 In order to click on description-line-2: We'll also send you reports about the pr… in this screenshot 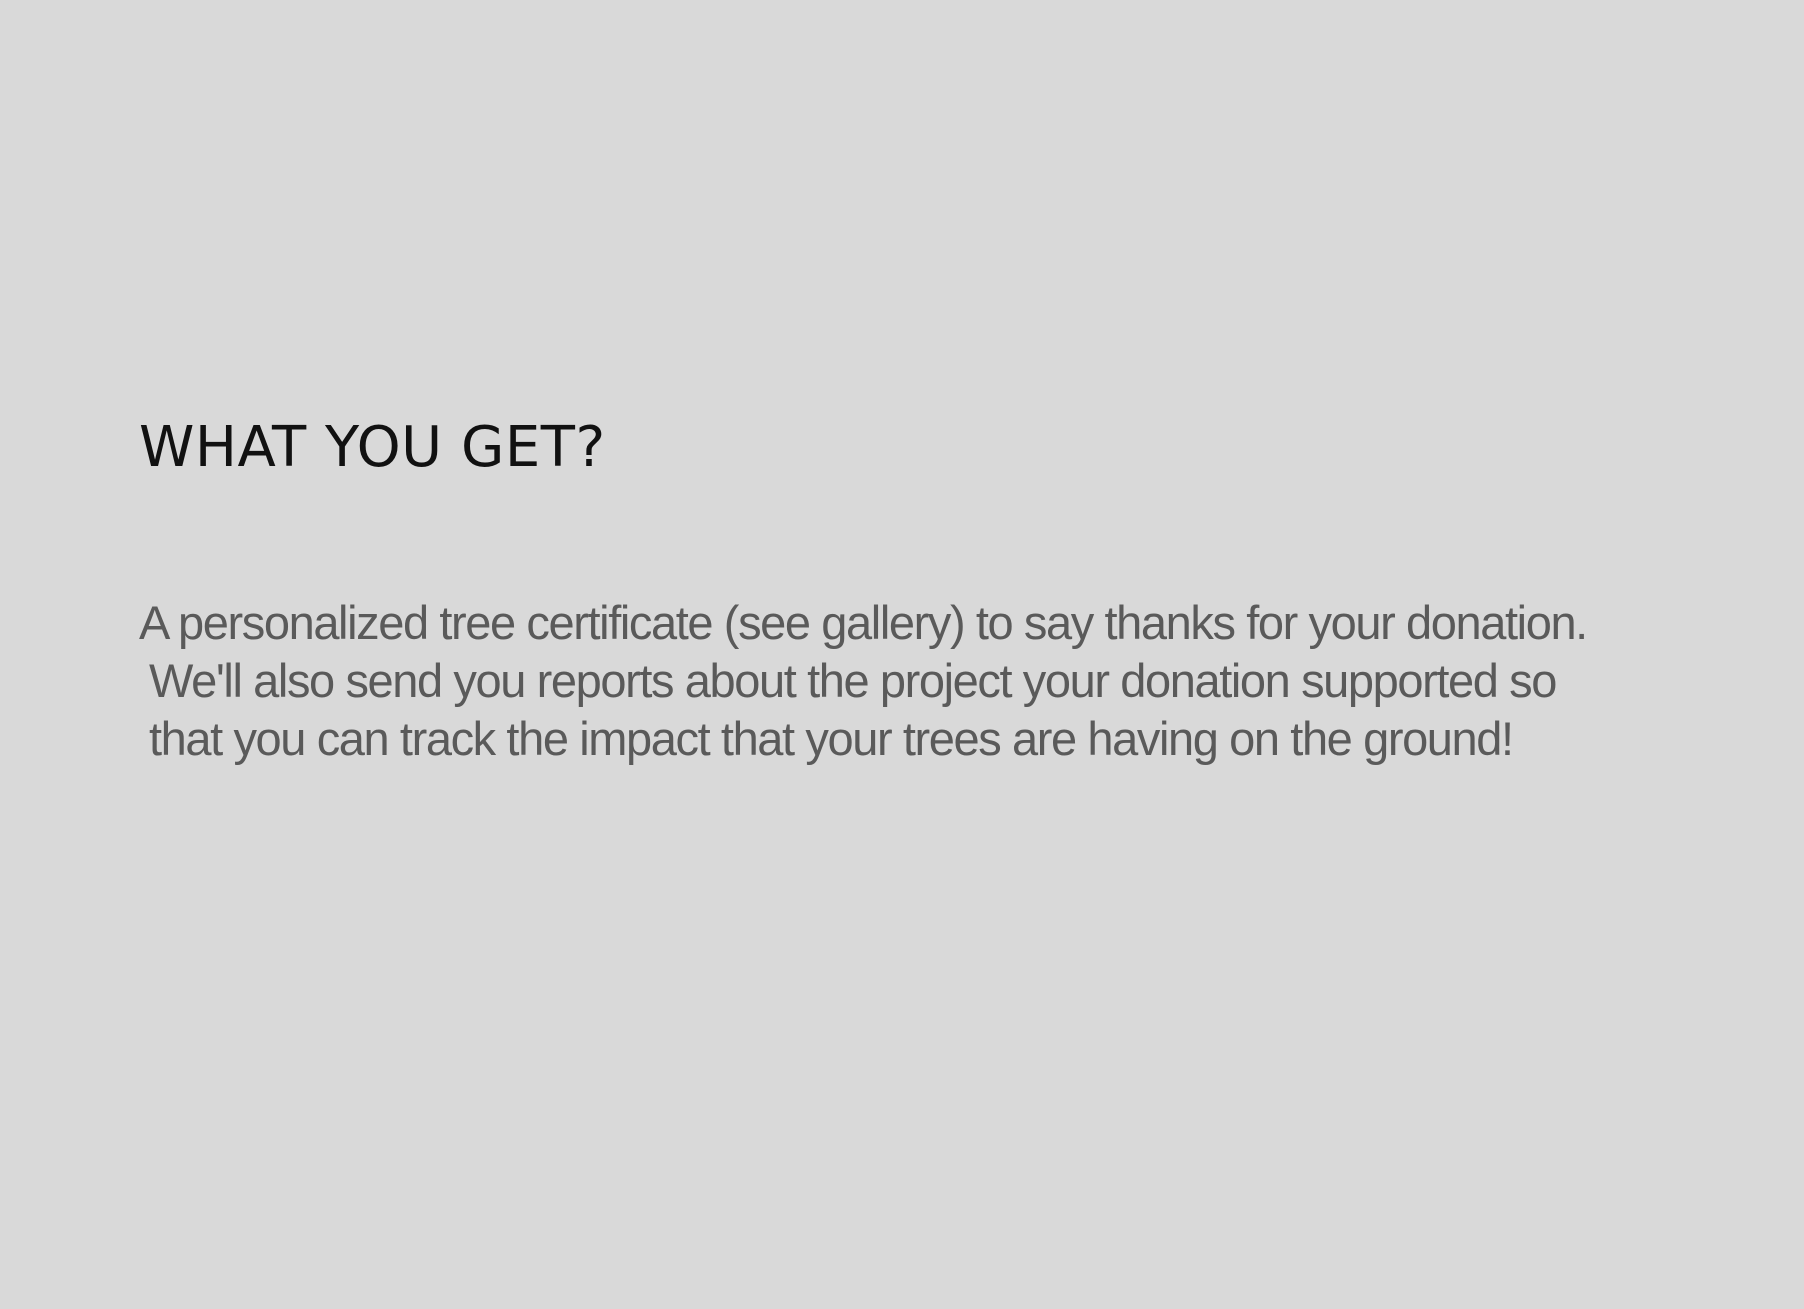, I will do `click(853, 680)`.